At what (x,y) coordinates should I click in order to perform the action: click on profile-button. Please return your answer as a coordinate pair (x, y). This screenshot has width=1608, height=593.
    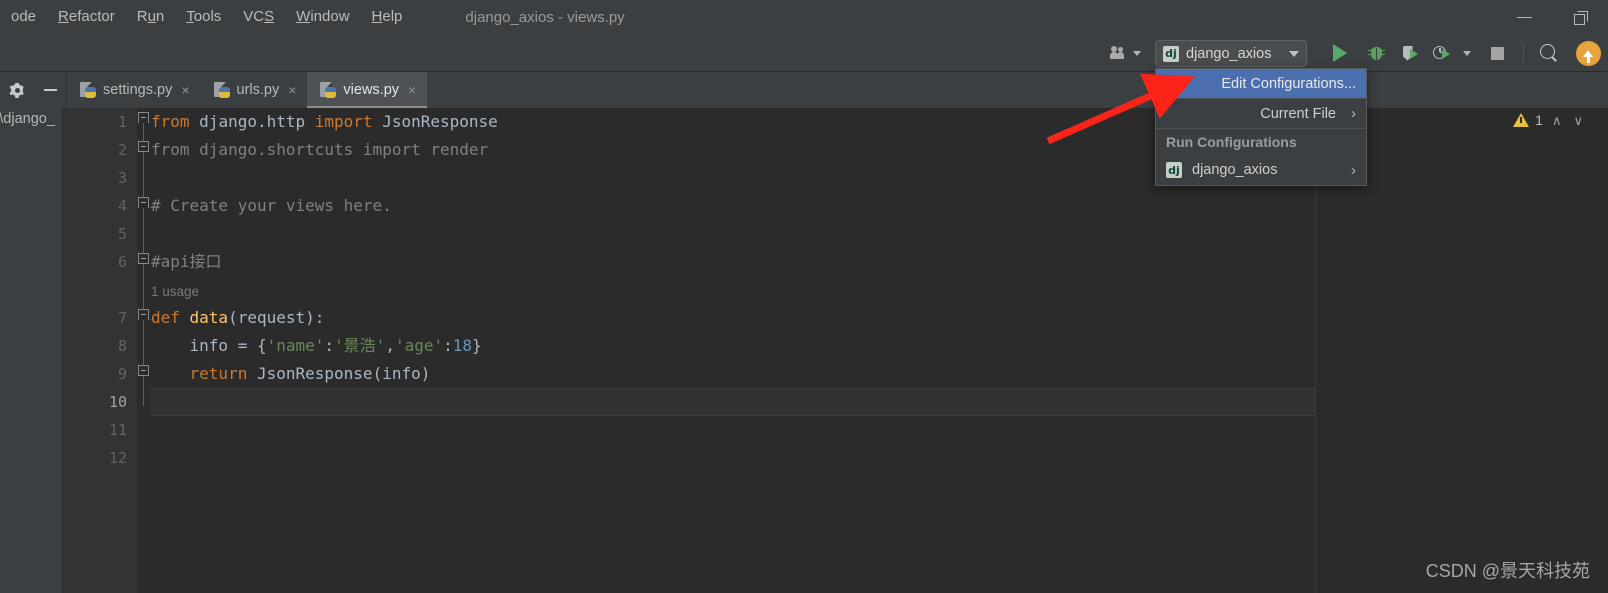
    Looking at the image, I should click on (1442, 53).